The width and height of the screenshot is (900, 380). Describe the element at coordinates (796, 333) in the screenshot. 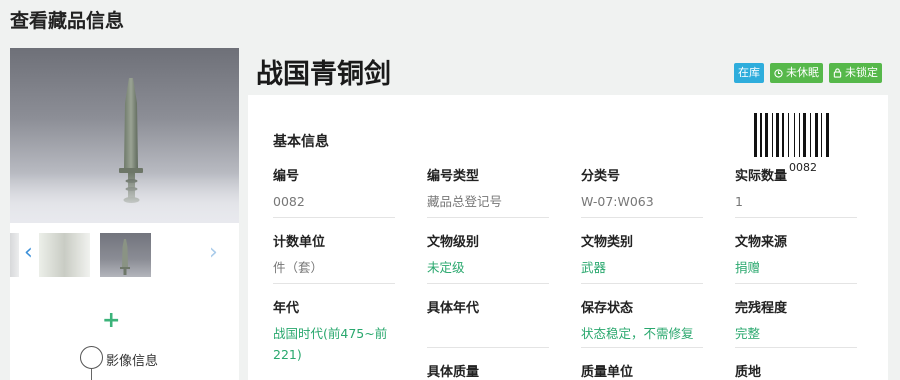

I see `field-value: 完整` at that location.